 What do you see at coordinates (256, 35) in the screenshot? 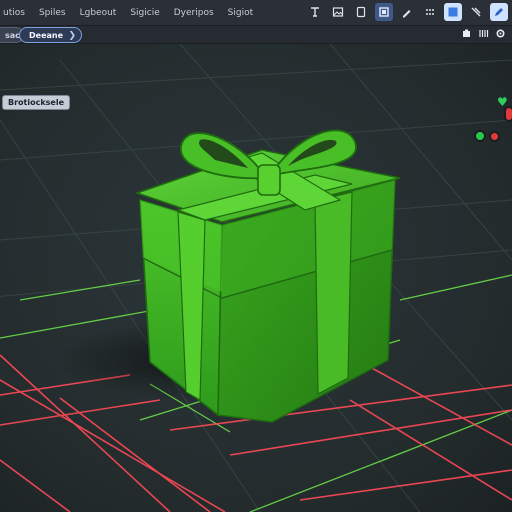
I see `tab-bar: sac Deeane ❯` at bounding box center [256, 35].